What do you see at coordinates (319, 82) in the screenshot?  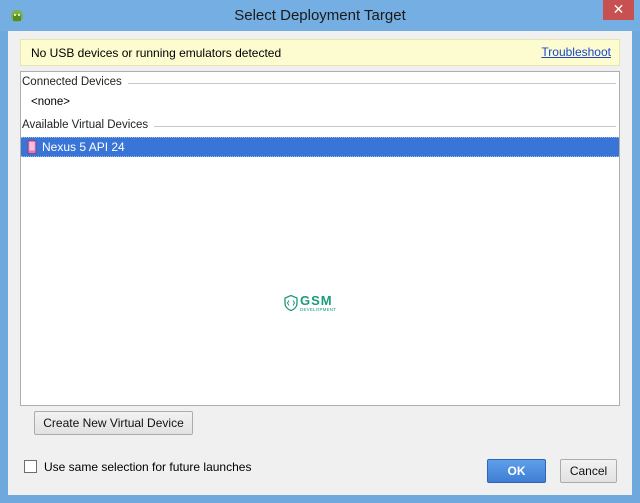 I see `connected-devices-header: Connected Devices` at bounding box center [319, 82].